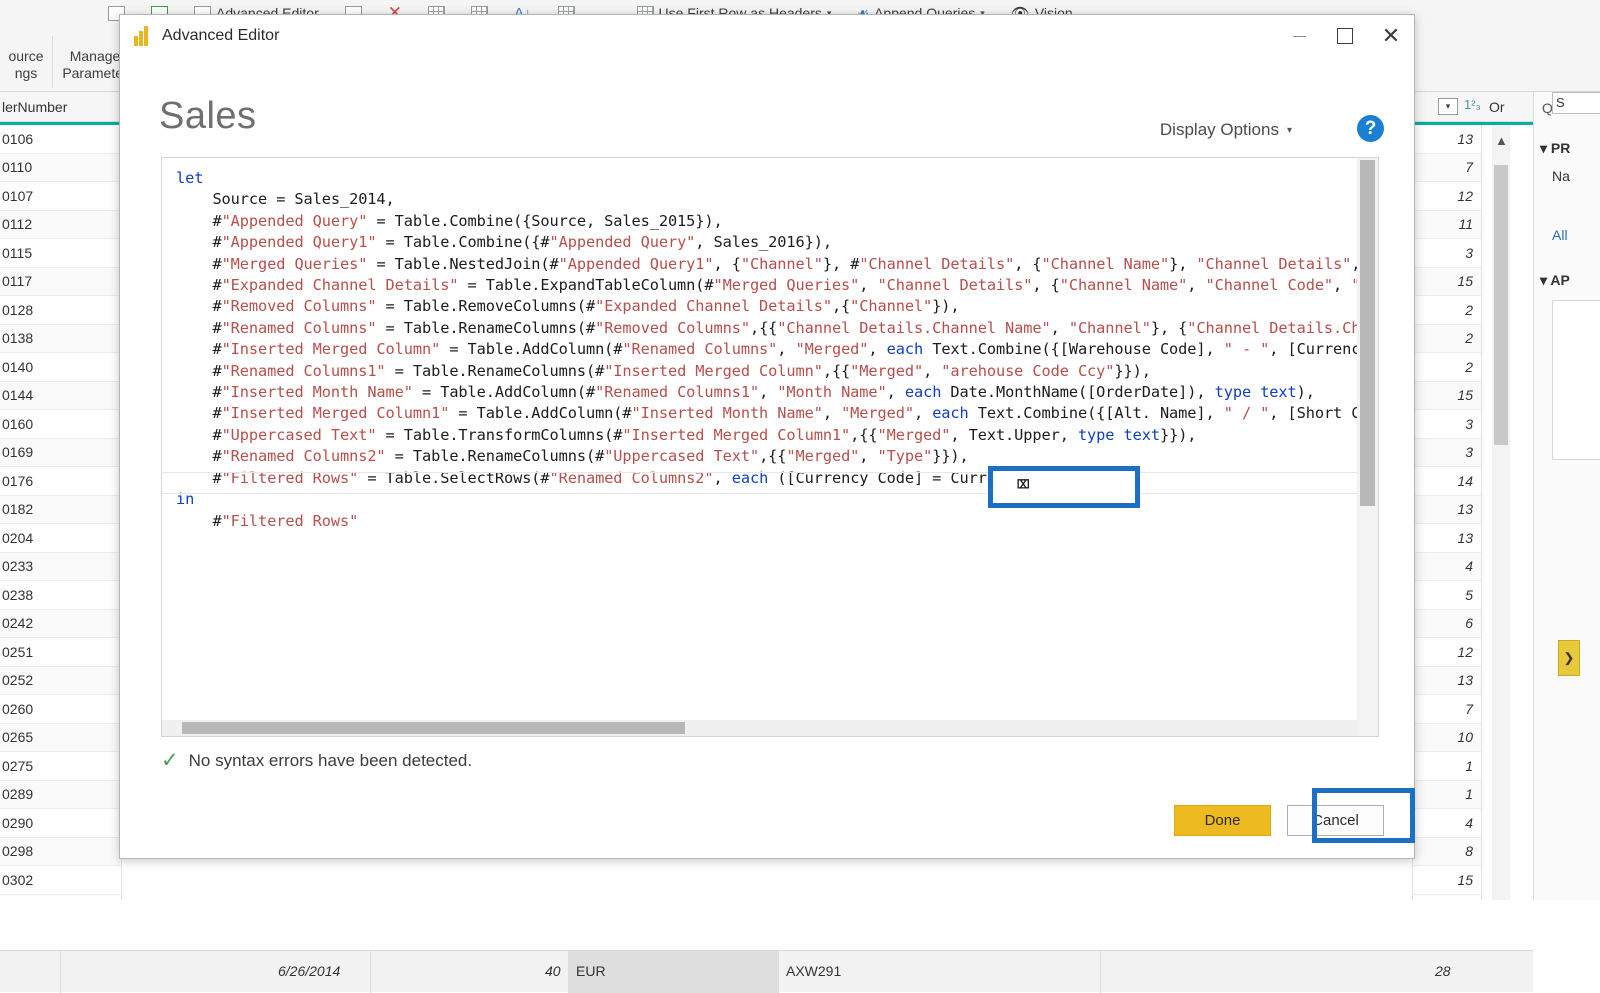  What do you see at coordinates (591, 971) in the screenshot?
I see `cell-currency: EUR` at bounding box center [591, 971].